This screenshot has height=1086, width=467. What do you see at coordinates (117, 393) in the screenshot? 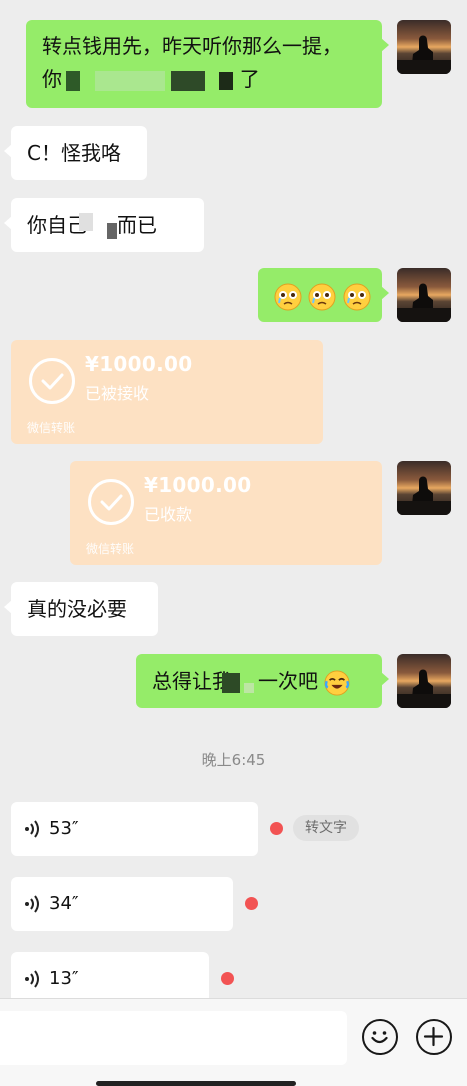
I see `transfer-status: 已被接收` at bounding box center [117, 393].